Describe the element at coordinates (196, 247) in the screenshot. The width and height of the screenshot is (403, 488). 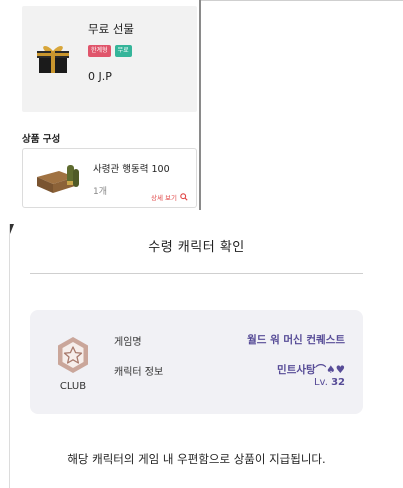
I see `dialog-title: 수령 캐릭터 확인` at that location.